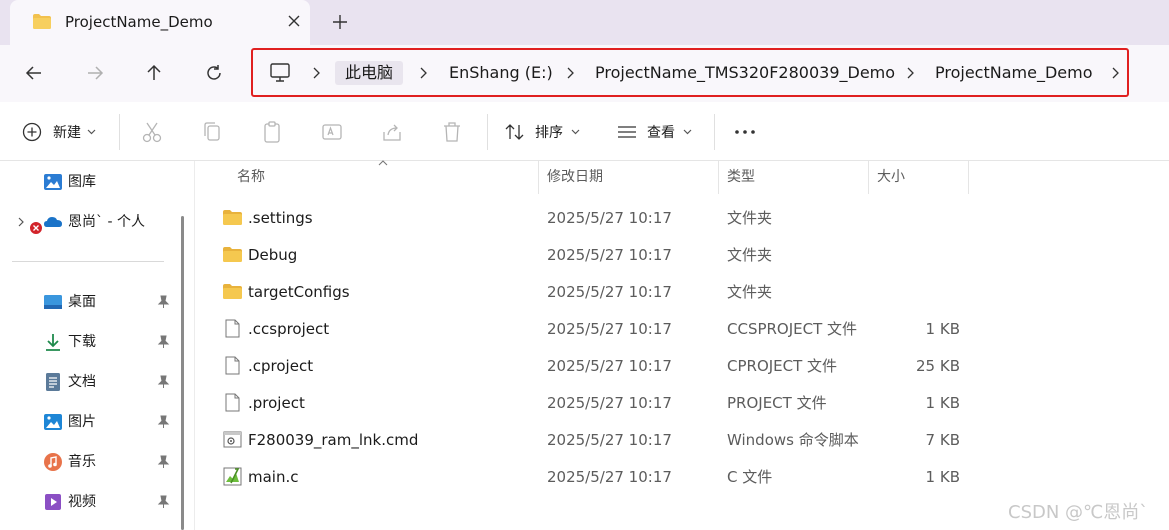  What do you see at coordinates (682, 254) in the screenshot?
I see `file-row: Debug 2025/5/27 10:17 文件夹` at bounding box center [682, 254].